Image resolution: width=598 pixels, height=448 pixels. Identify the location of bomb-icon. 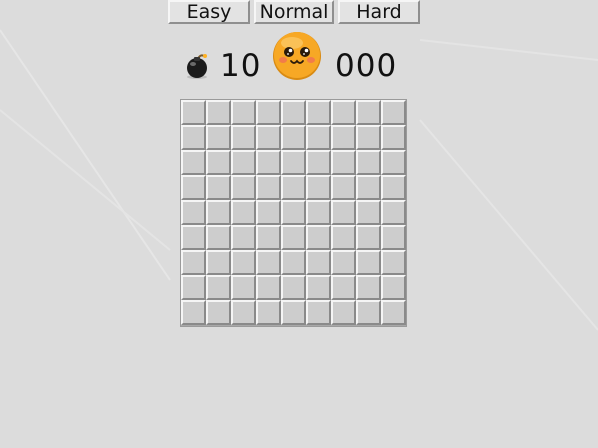
(197, 66).